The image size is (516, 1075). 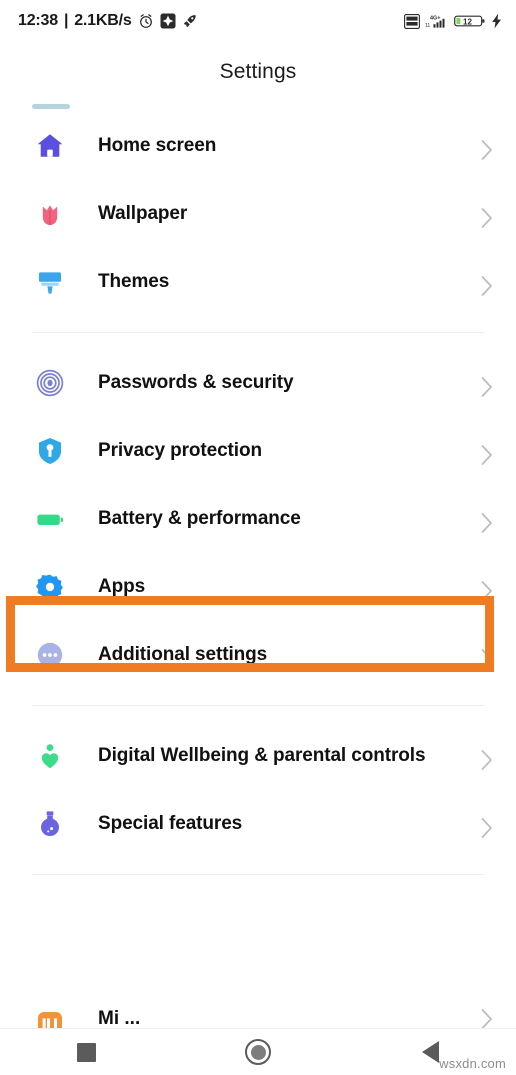 I want to click on network-speed: 2.1KB/s, so click(x=103, y=20).